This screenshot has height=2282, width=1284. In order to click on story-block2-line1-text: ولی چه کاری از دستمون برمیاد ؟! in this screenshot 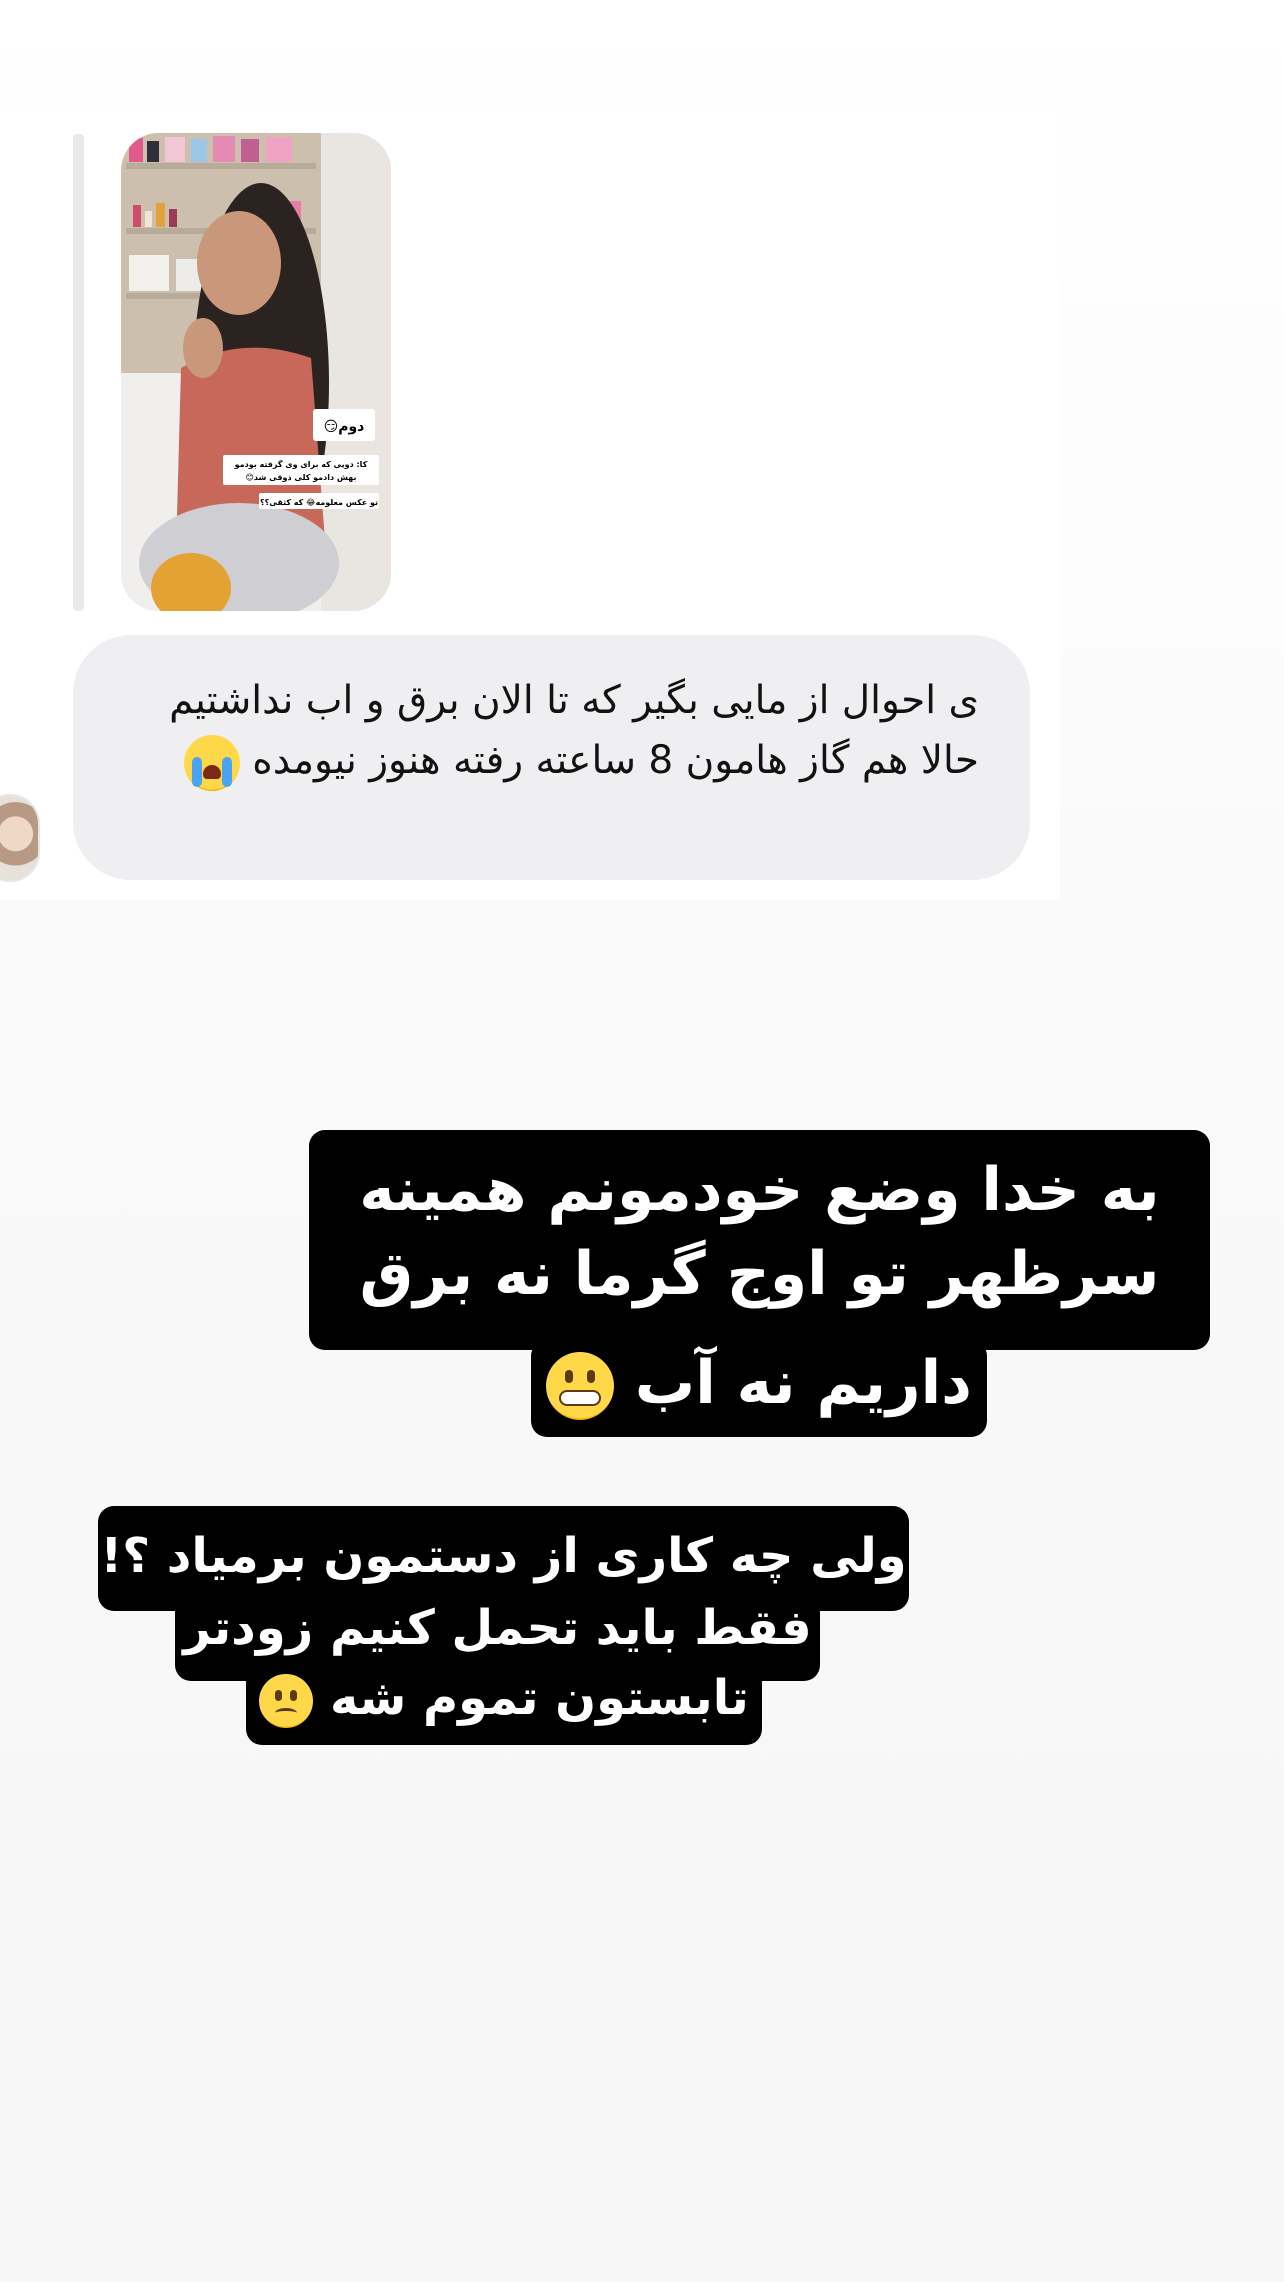, I will do `click(503, 1556)`.